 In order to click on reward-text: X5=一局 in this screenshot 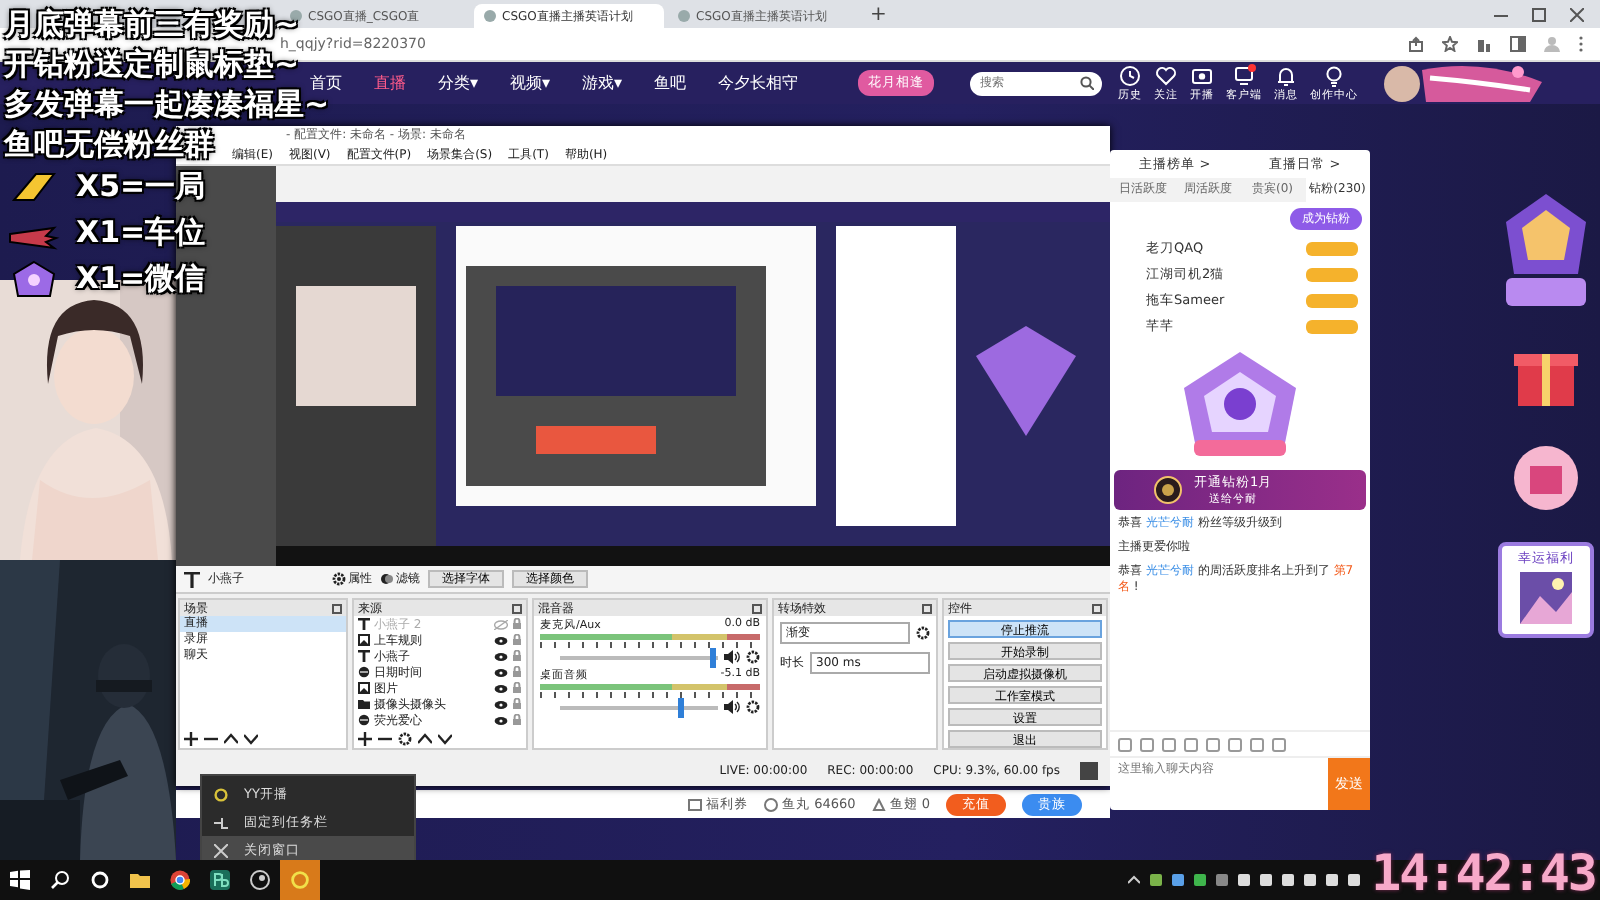, I will do `click(141, 187)`.